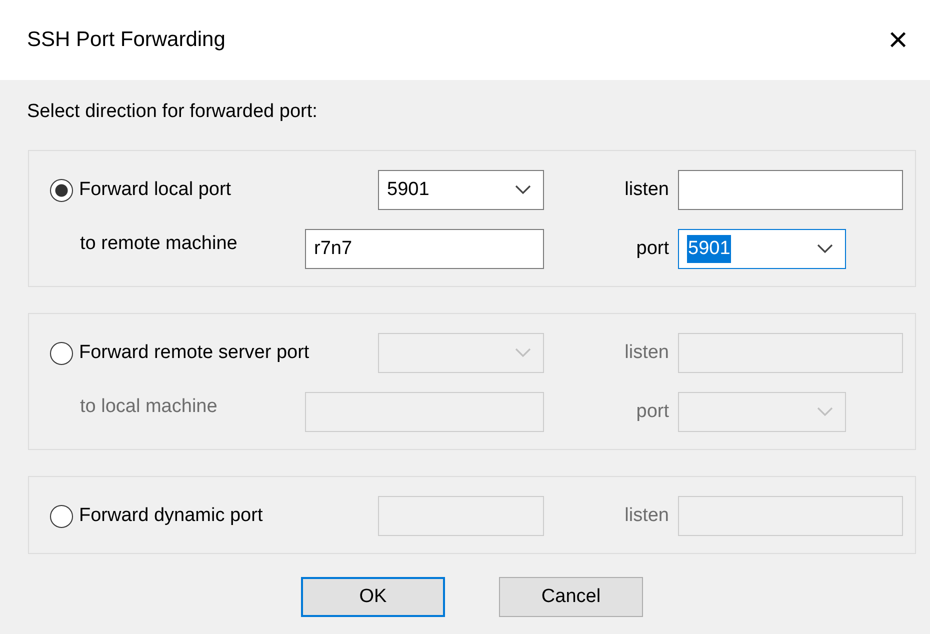  I want to click on dialog-button: Cancel, so click(571, 597).